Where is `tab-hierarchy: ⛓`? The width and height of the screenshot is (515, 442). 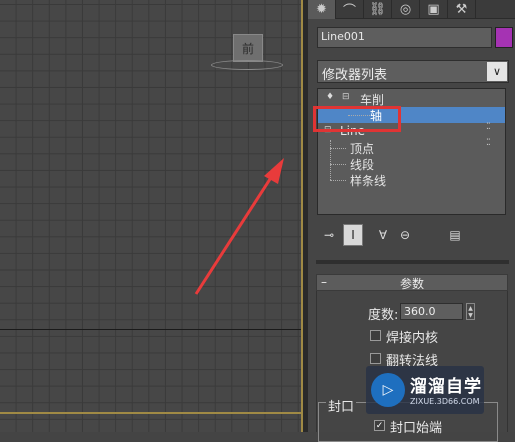
tab-hierarchy: ⛓ is located at coordinates (378, 9).